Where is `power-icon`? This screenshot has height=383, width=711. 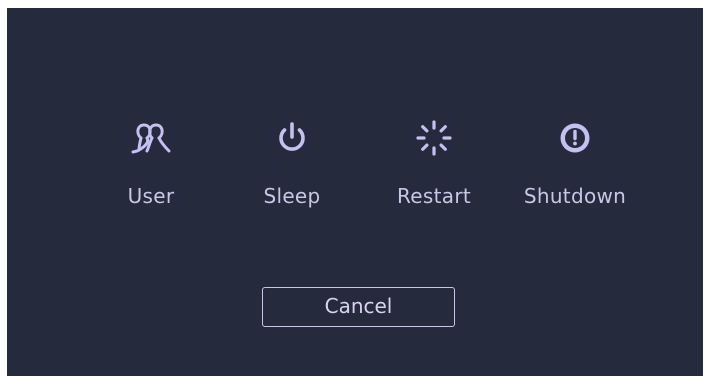 power-icon is located at coordinates (292, 138).